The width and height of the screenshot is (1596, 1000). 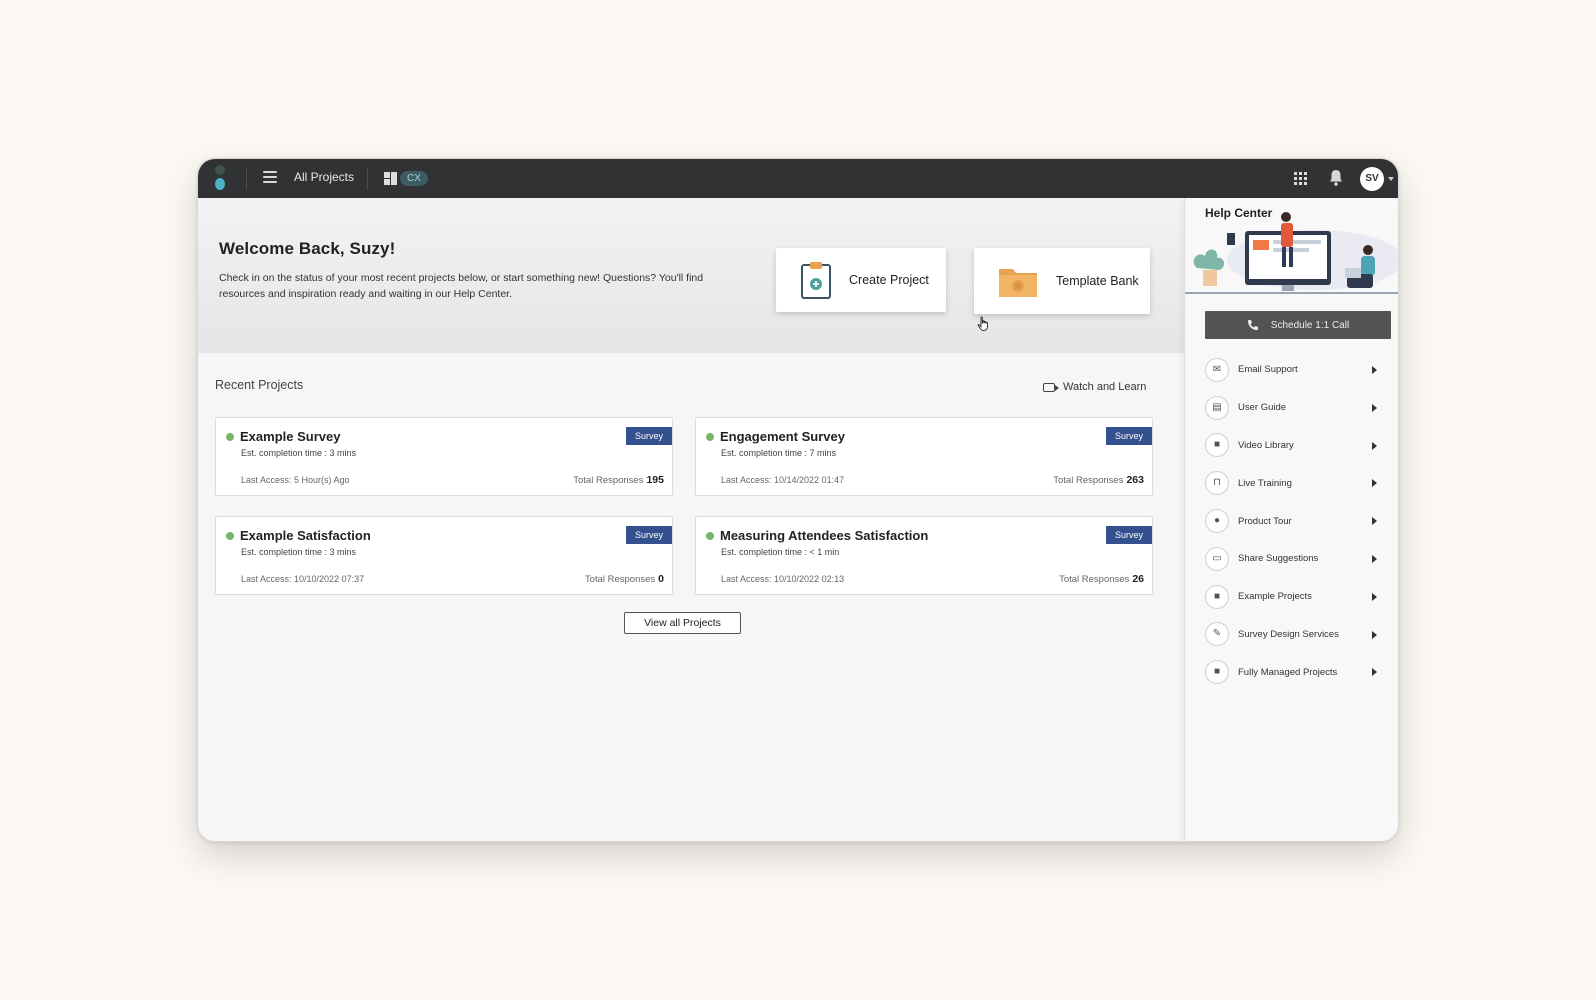 I want to click on video-icon: ■, so click(x=1217, y=445).